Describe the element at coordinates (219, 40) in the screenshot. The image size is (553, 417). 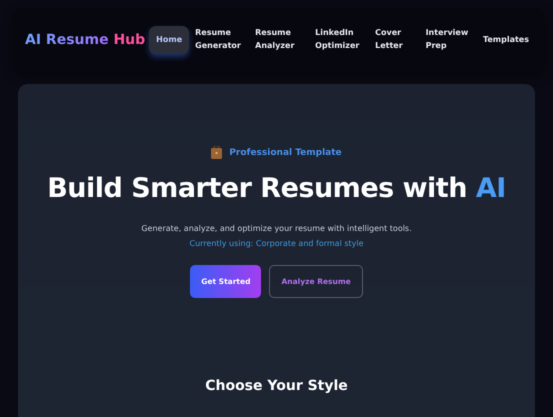
I see `nav-link: Resume Generator` at that location.